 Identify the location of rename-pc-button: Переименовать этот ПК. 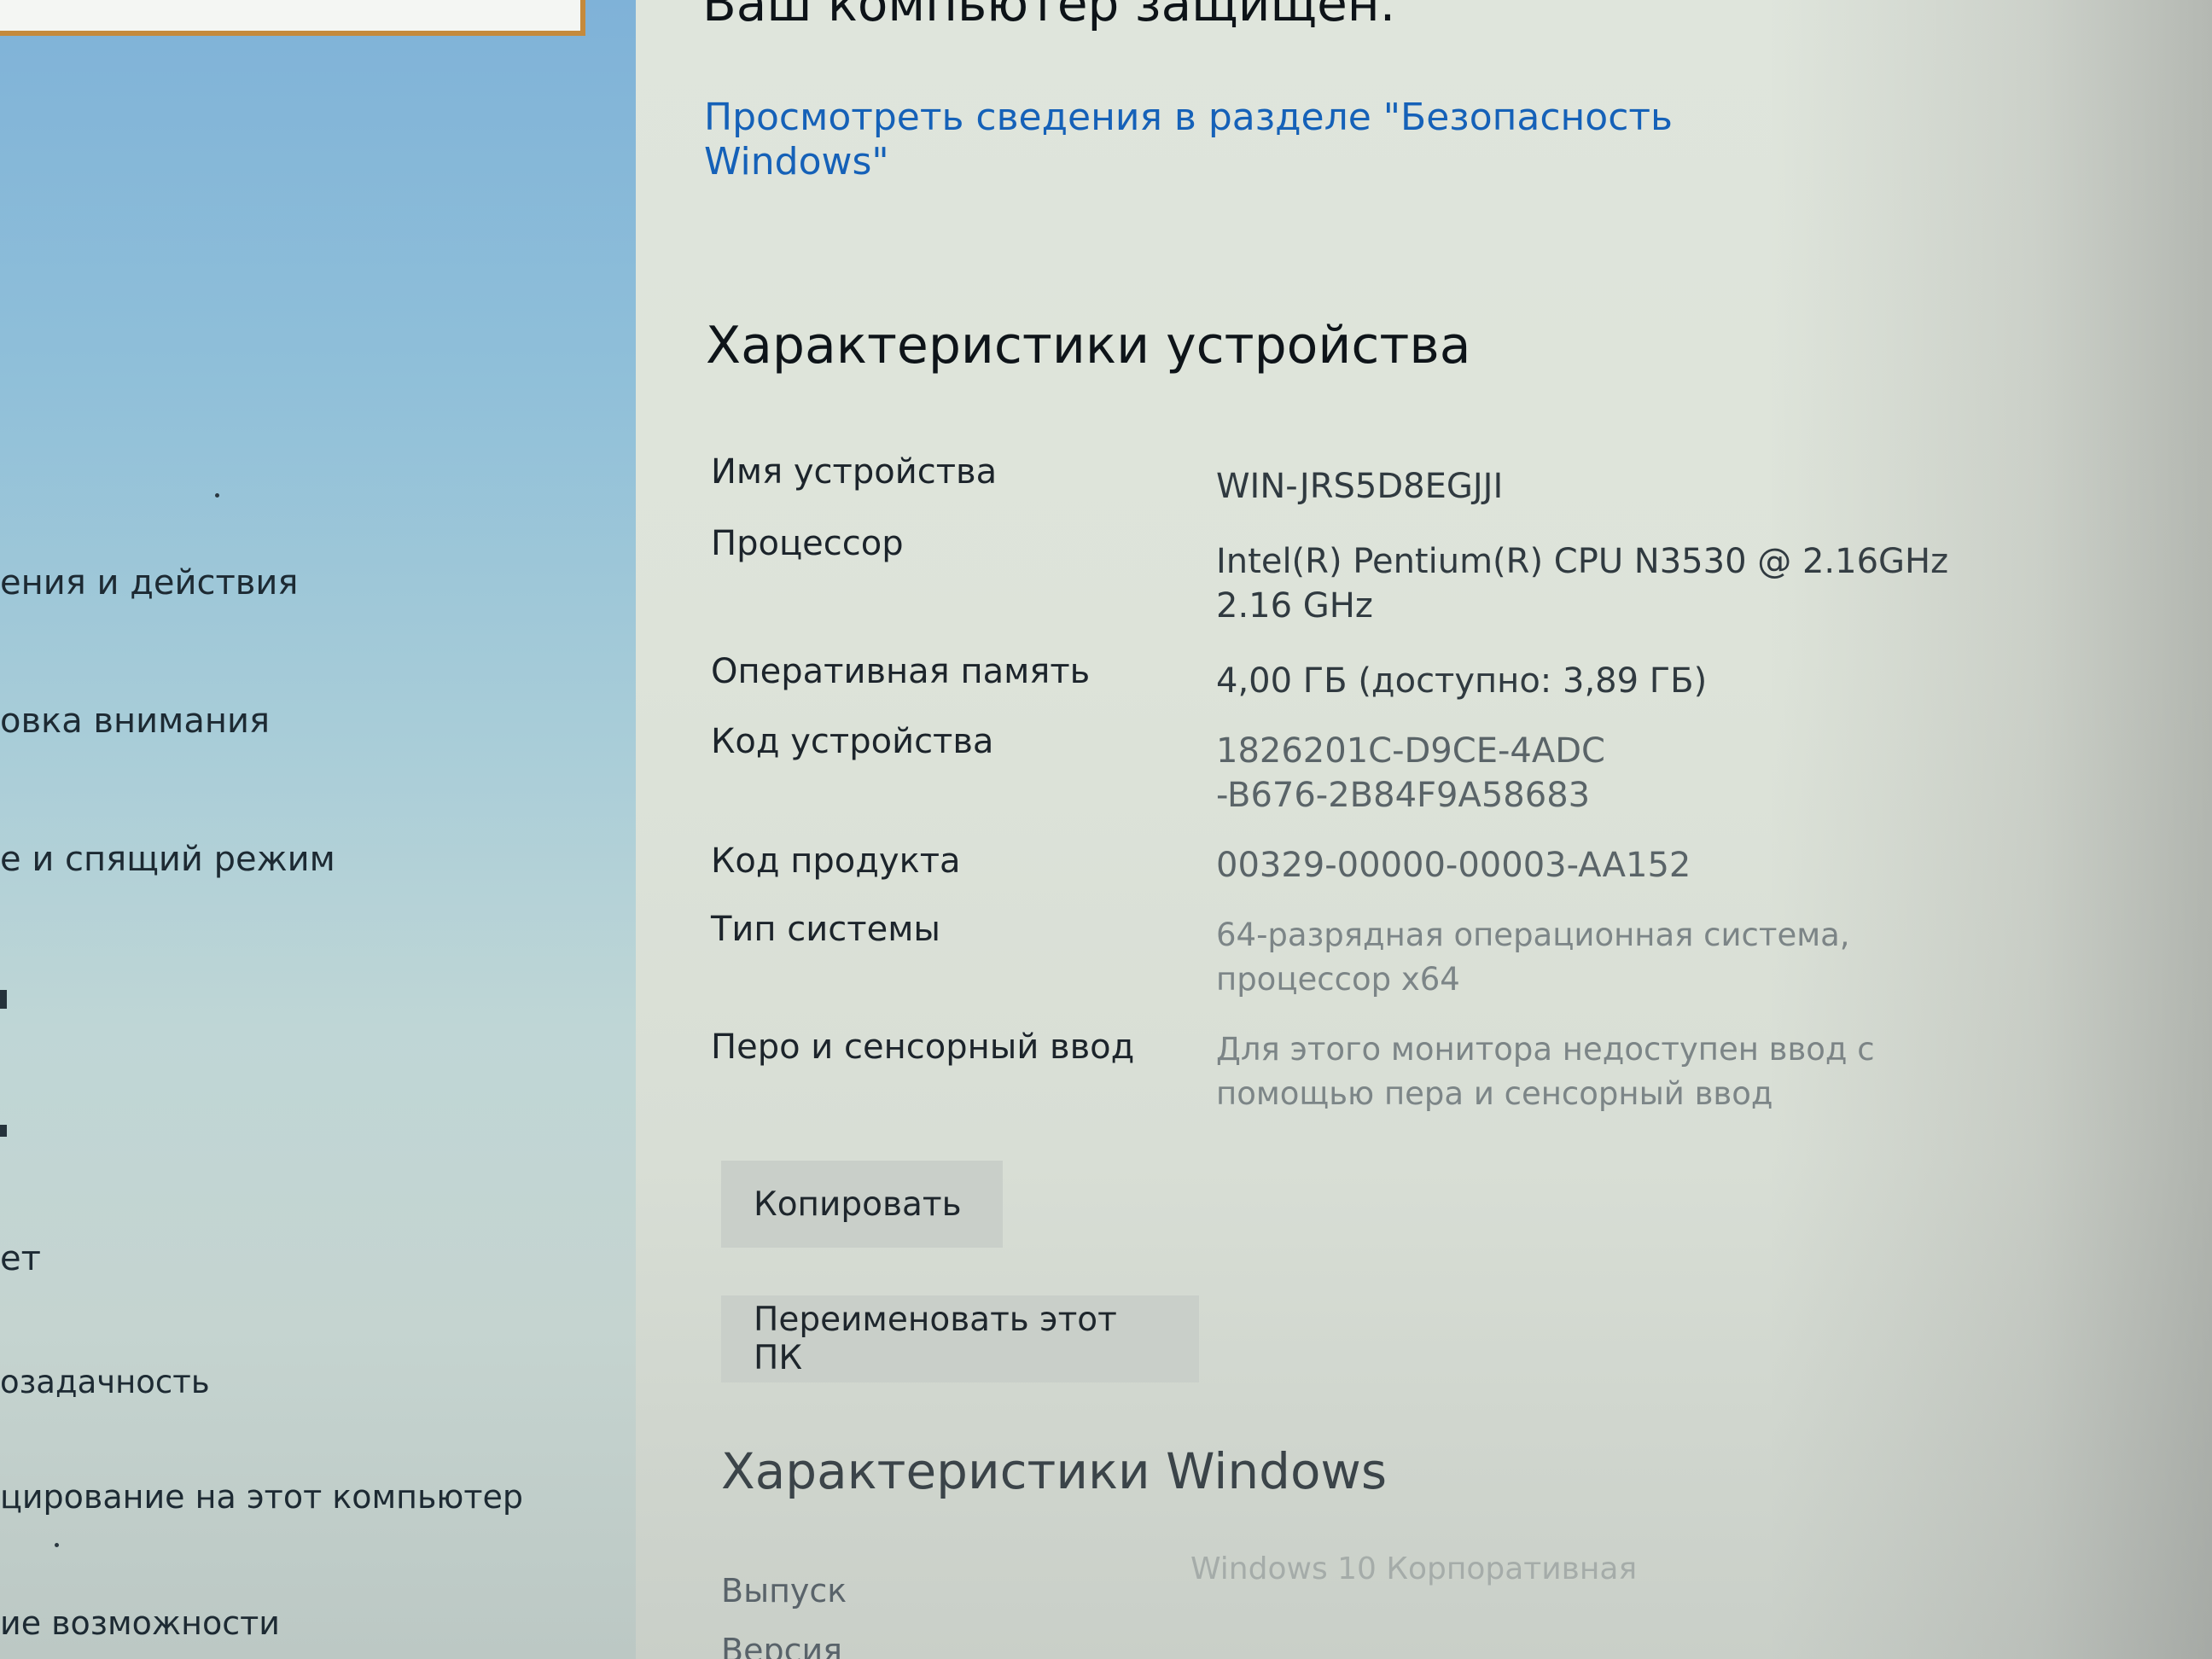
(960, 1338).